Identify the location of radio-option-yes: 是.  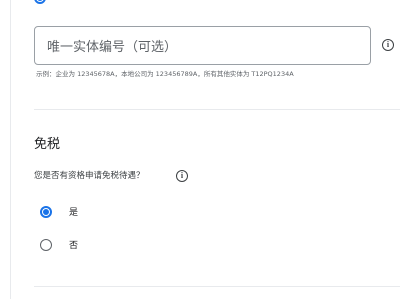
(59, 211).